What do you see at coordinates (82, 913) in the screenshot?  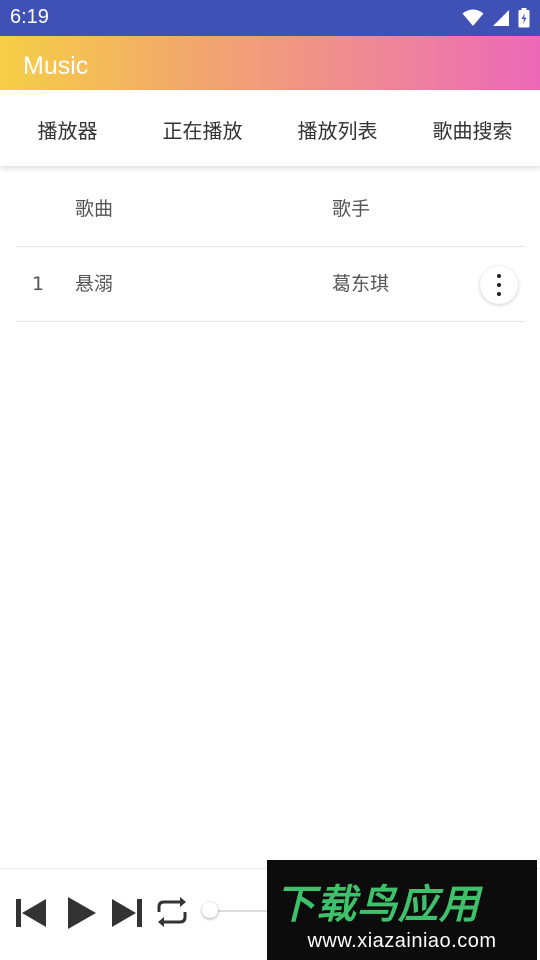 I see `play-icon` at bounding box center [82, 913].